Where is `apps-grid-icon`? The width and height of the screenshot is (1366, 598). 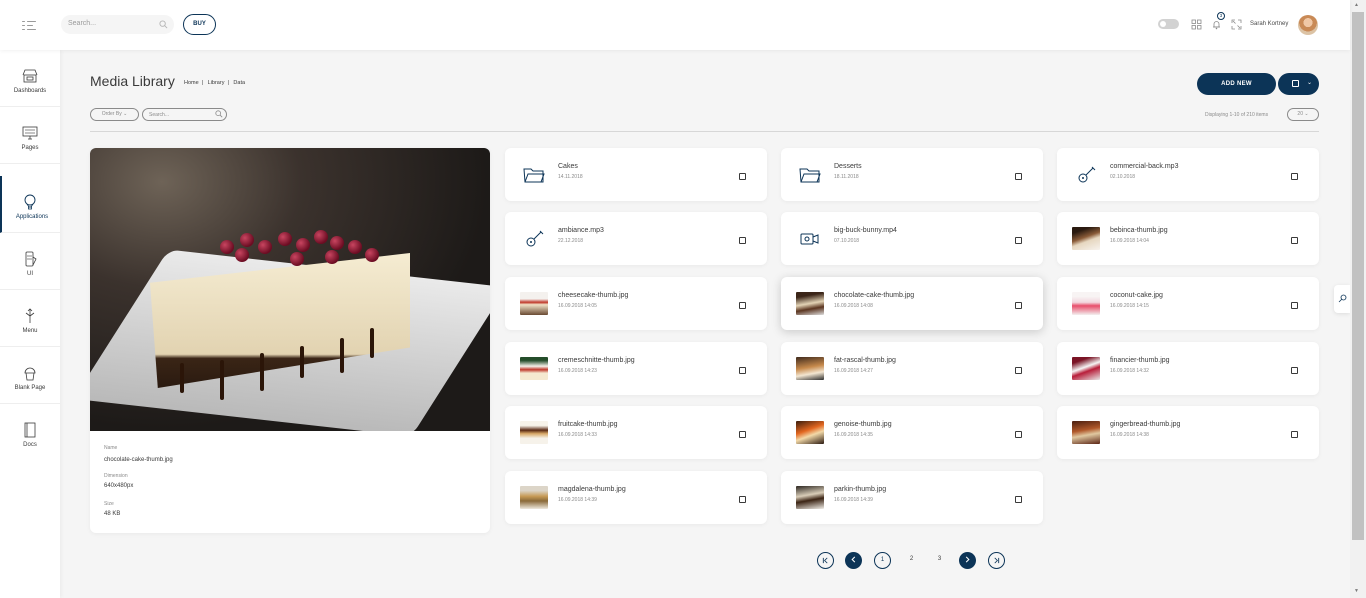 apps-grid-icon is located at coordinates (1196, 24).